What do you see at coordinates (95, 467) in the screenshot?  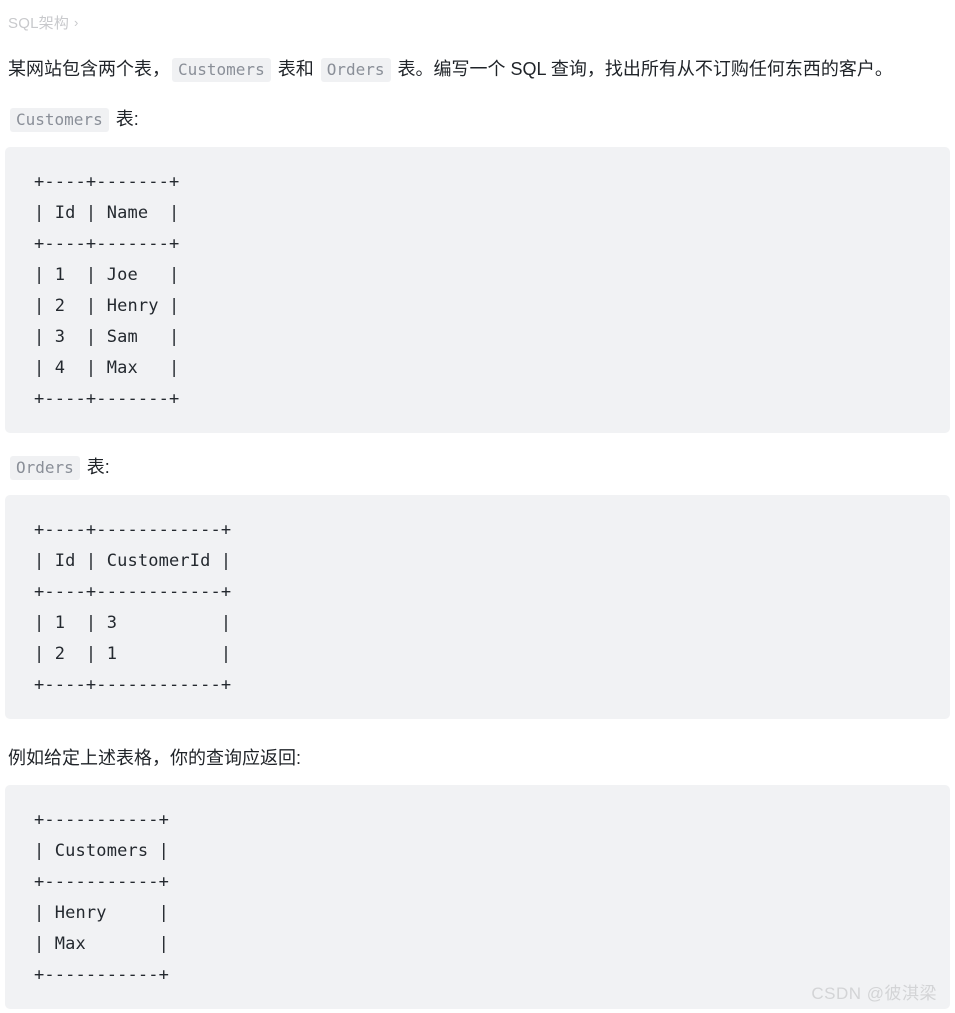 I see `orders-label-text: 表:` at bounding box center [95, 467].